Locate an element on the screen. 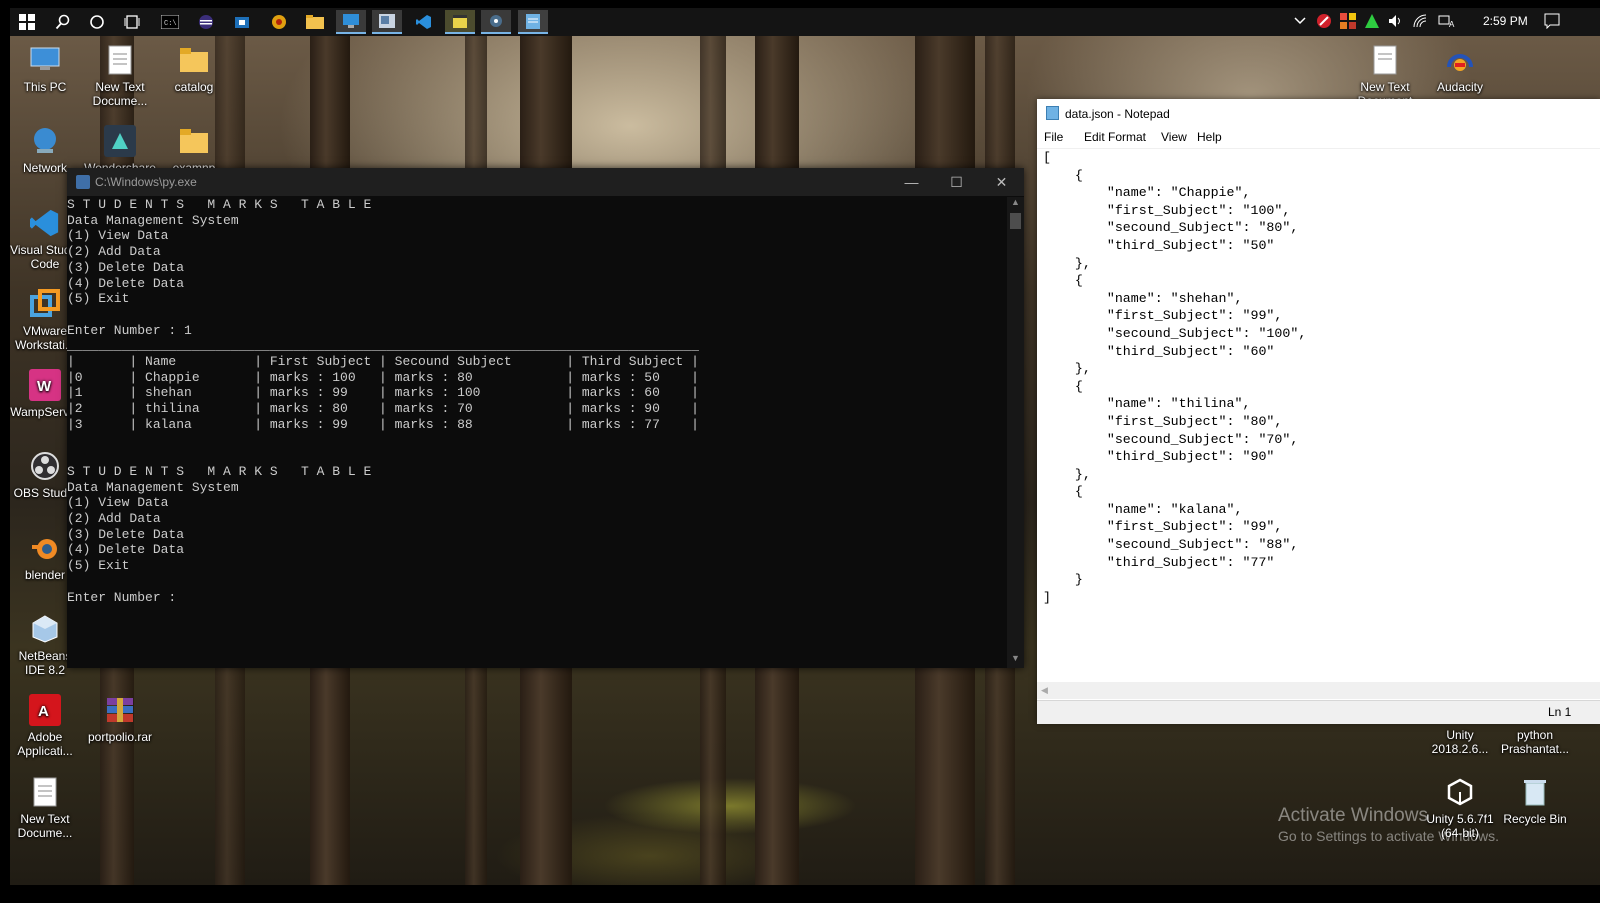  menu-file: File is located at coordinates (1053, 137).